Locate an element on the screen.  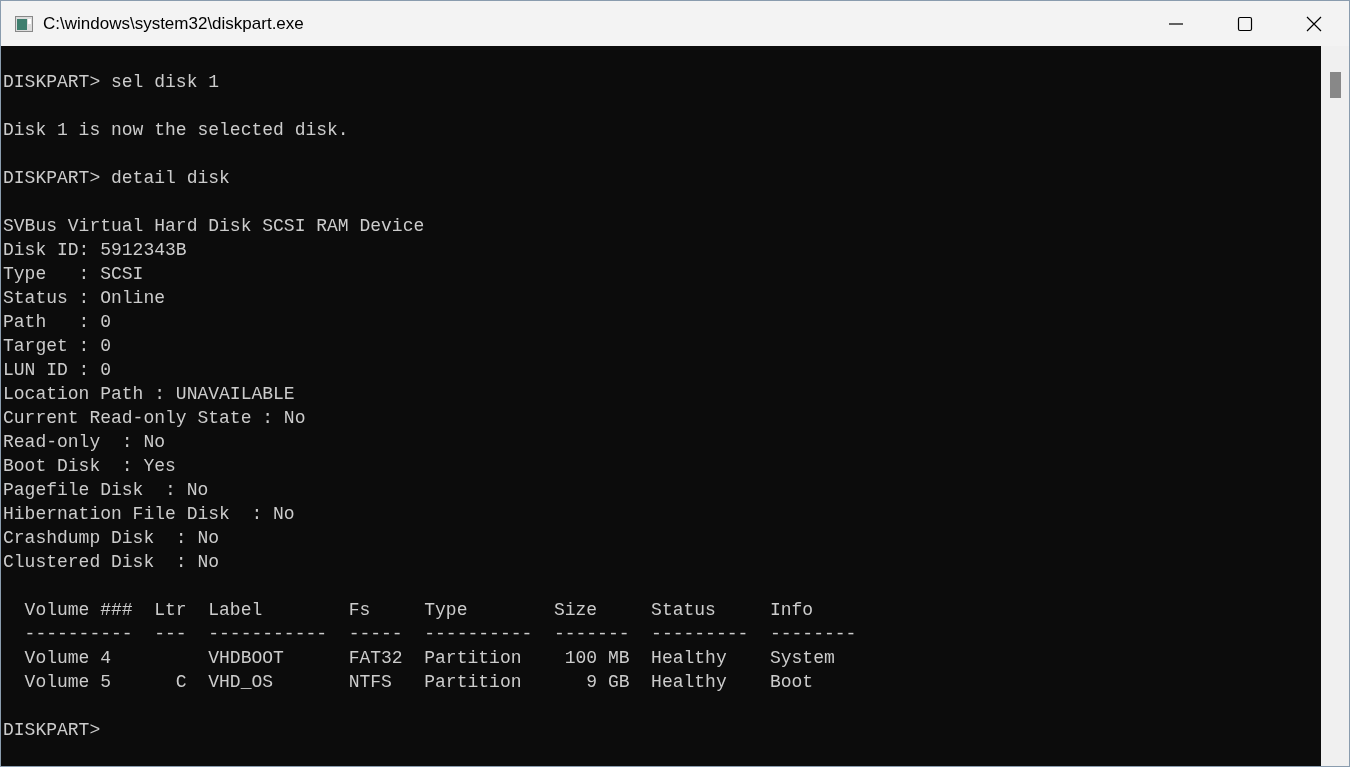
console-line: Disk ID: 5912343B is located at coordinates (95, 250).